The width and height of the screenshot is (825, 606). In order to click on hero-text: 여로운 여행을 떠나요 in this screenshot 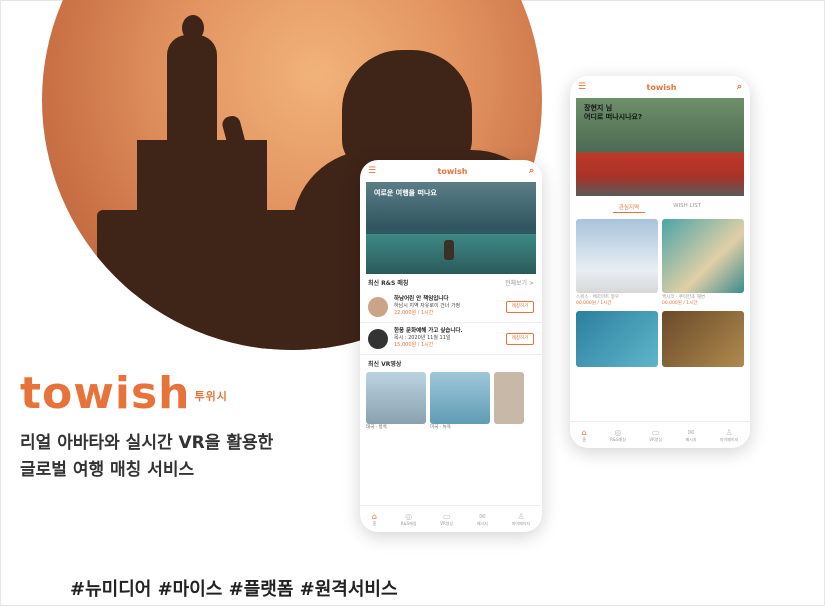, I will do `click(405, 193)`.